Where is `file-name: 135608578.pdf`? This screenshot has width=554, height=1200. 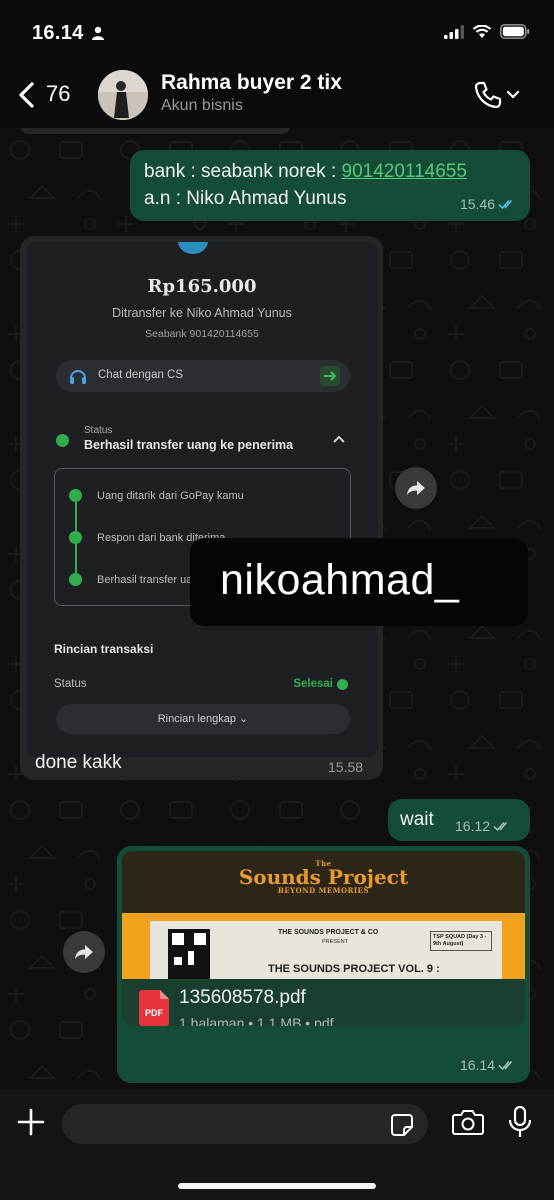
file-name: 135608578.pdf is located at coordinates (242, 997).